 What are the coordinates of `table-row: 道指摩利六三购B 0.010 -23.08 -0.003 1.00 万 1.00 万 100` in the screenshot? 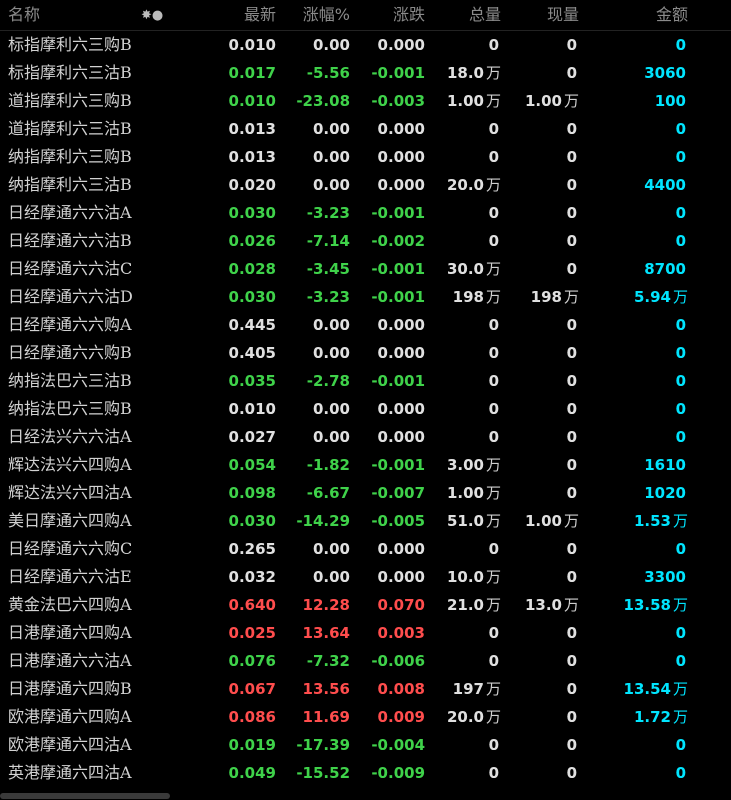 It's located at (365, 101).